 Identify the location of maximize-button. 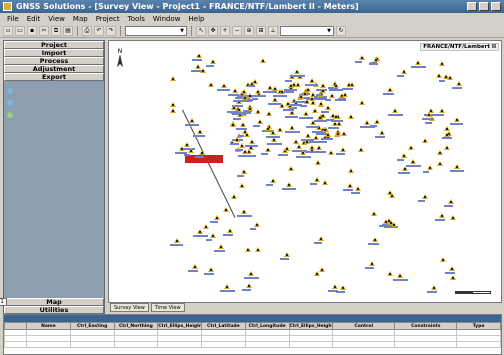
(484, 6).